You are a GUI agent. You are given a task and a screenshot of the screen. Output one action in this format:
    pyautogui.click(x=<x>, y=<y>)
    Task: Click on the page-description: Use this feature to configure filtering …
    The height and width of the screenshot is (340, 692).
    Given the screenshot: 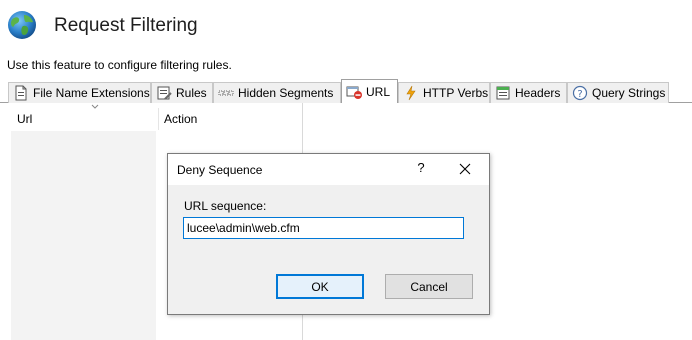 What is the action you would take?
    pyautogui.click(x=119, y=65)
    